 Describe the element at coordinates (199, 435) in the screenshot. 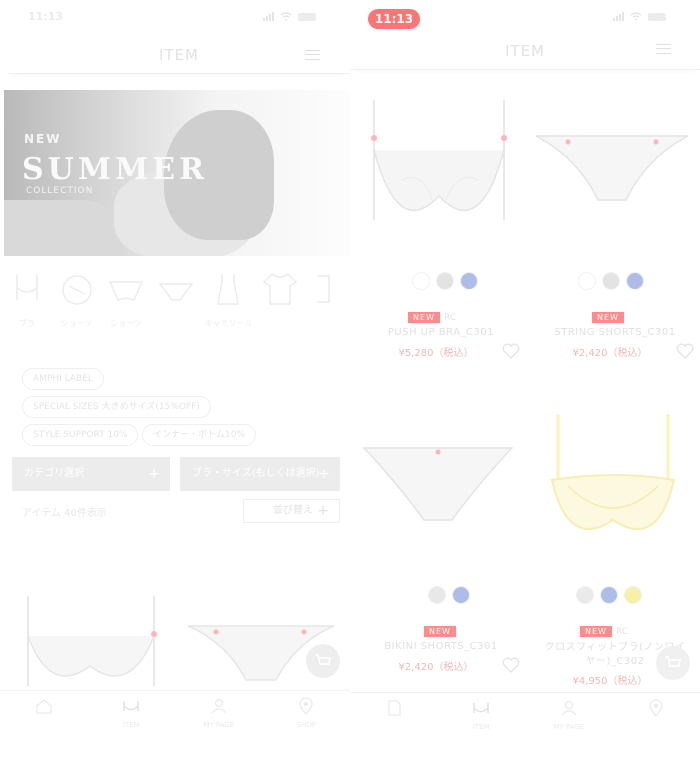

I see `filter-chip: インナー・ボトム10%` at that location.